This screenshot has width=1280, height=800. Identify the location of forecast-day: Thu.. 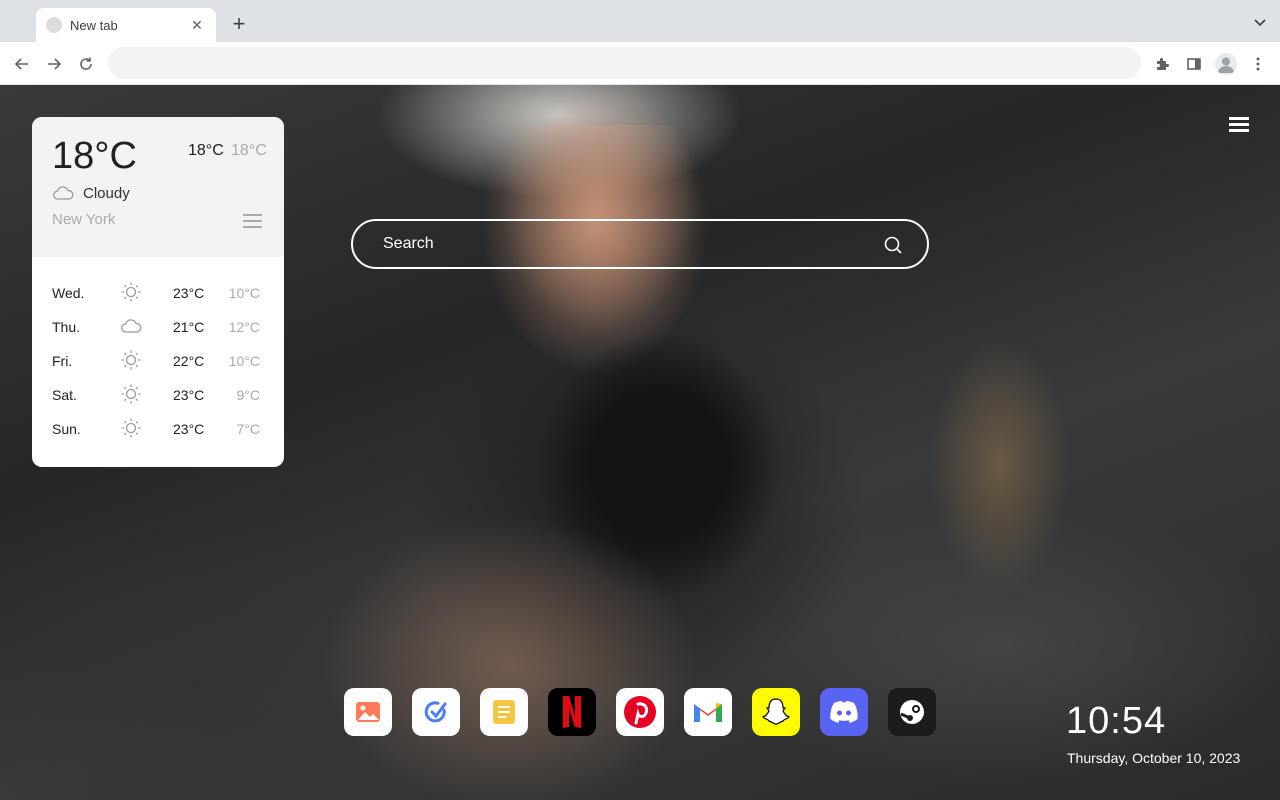
(66, 327).